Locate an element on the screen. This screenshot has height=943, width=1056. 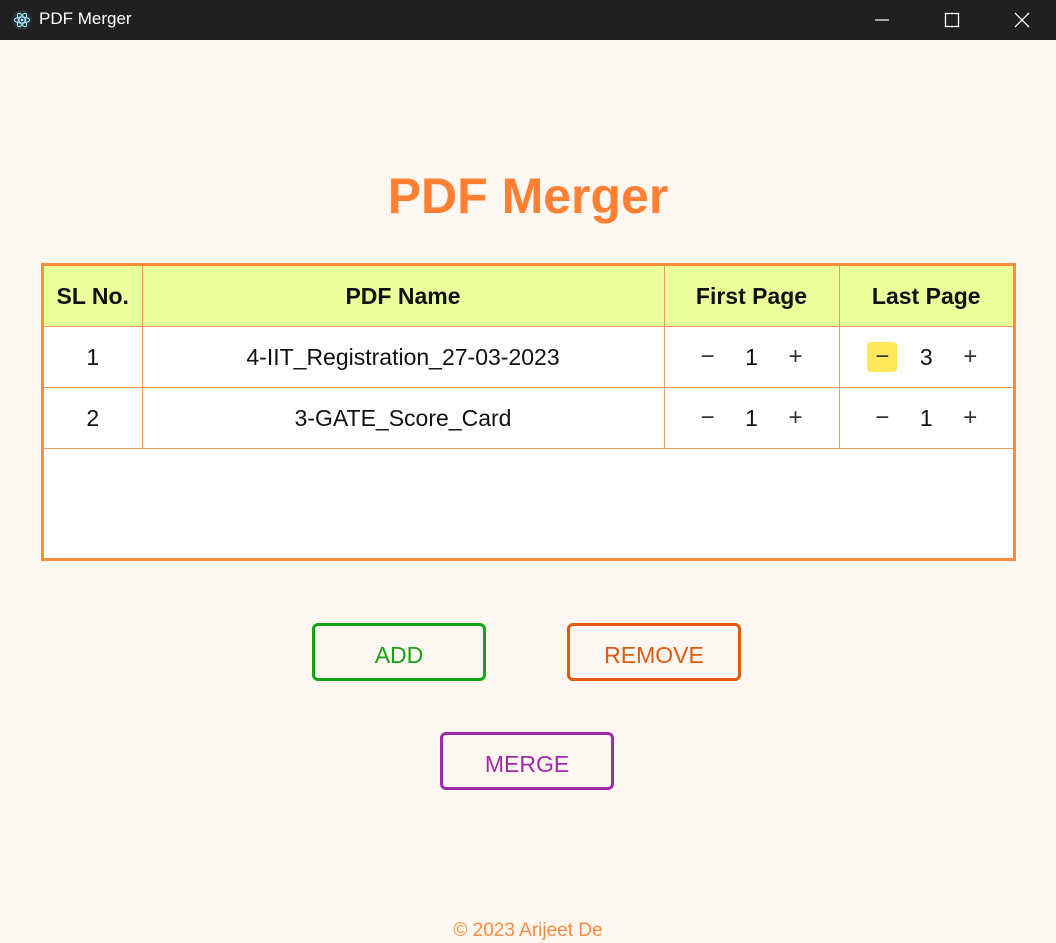
maximize-icon is located at coordinates (952, 20).